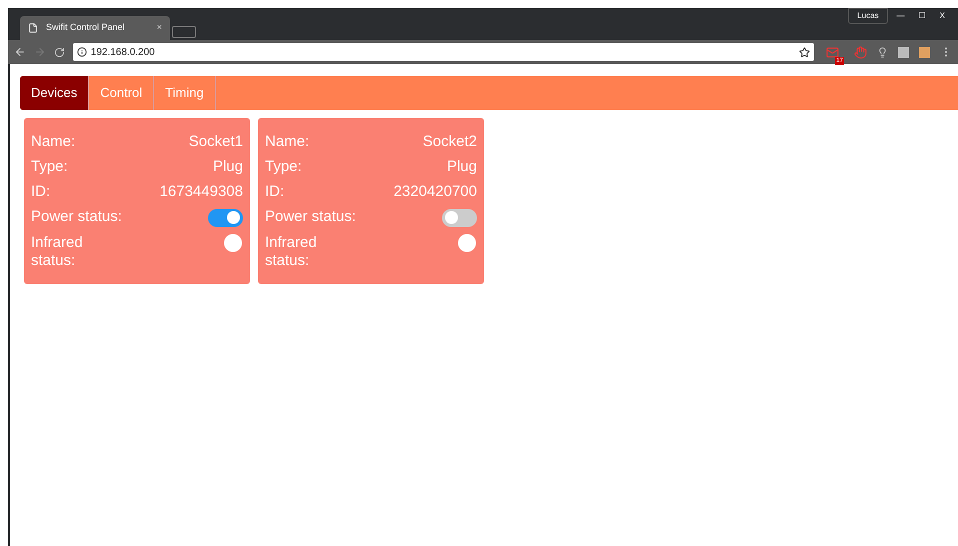 The width and height of the screenshot is (958, 546). I want to click on field-value: 1673449308, so click(201, 192).